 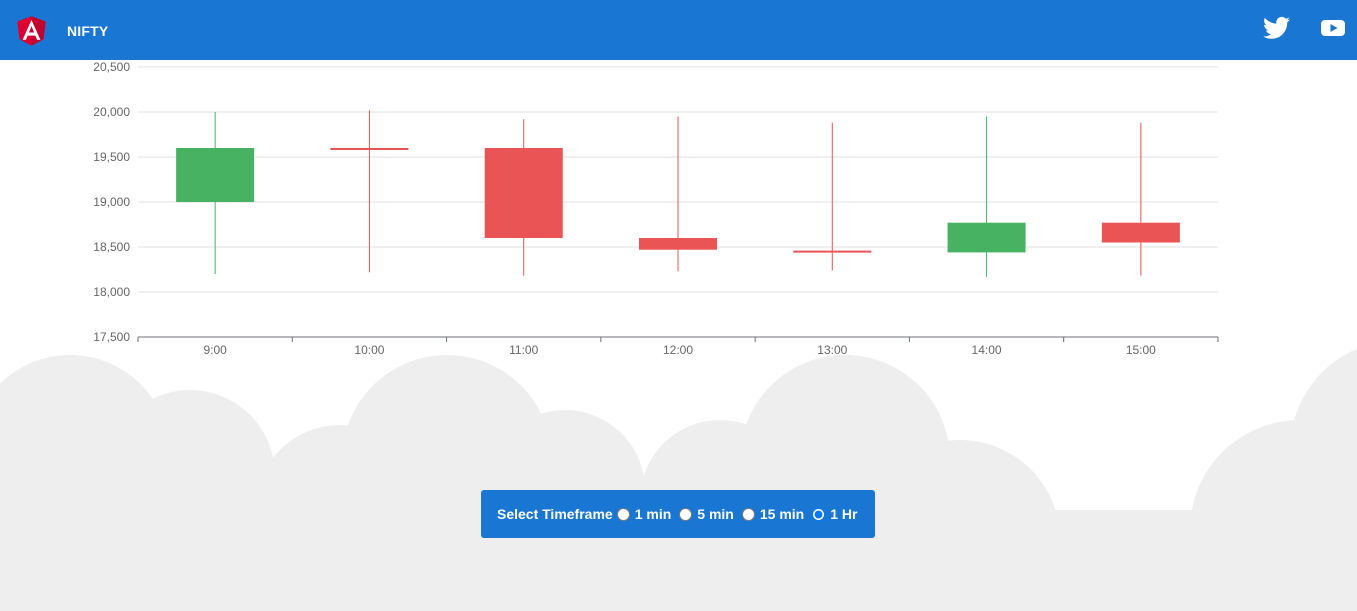 What do you see at coordinates (369, 350) in the screenshot?
I see `x-tick-label: 10:00` at bounding box center [369, 350].